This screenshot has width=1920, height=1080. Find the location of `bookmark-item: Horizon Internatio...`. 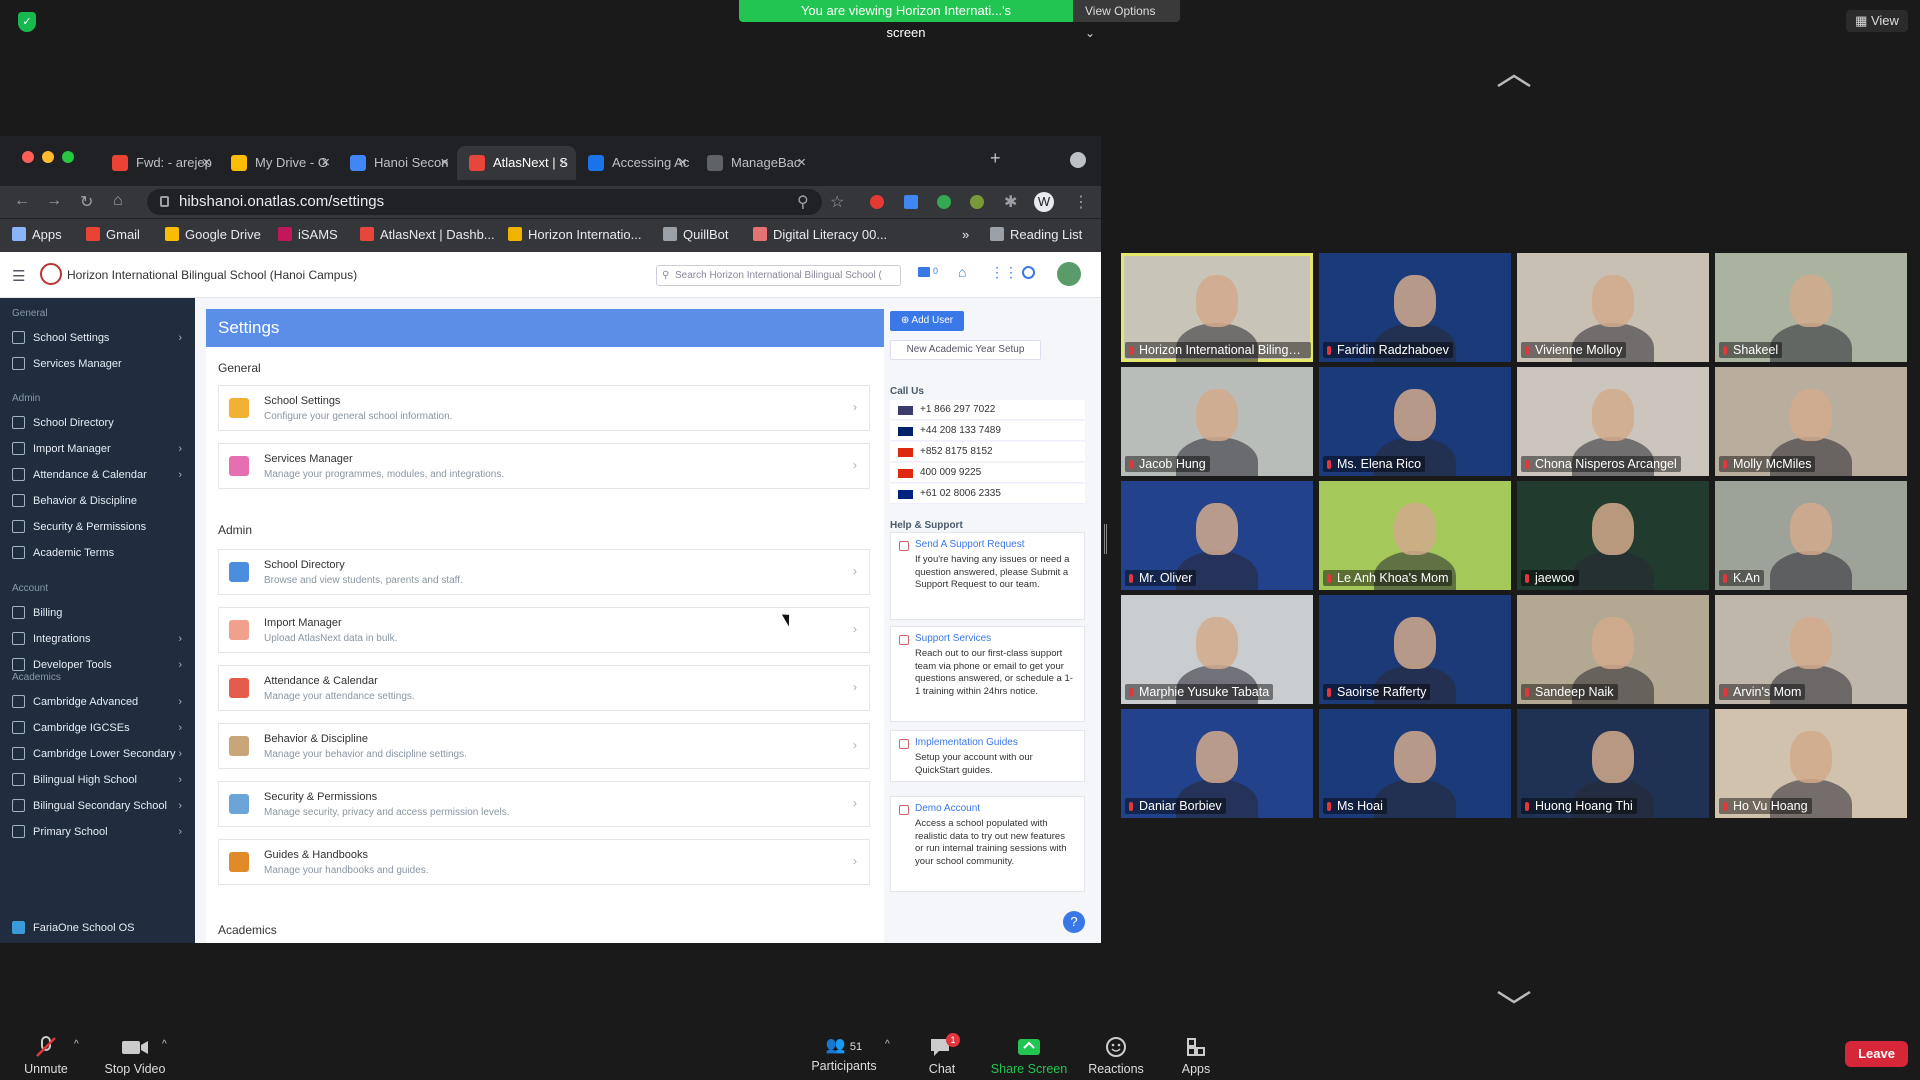

bookmark-item: Horizon Internatio... is located at coordinates (574, 234).